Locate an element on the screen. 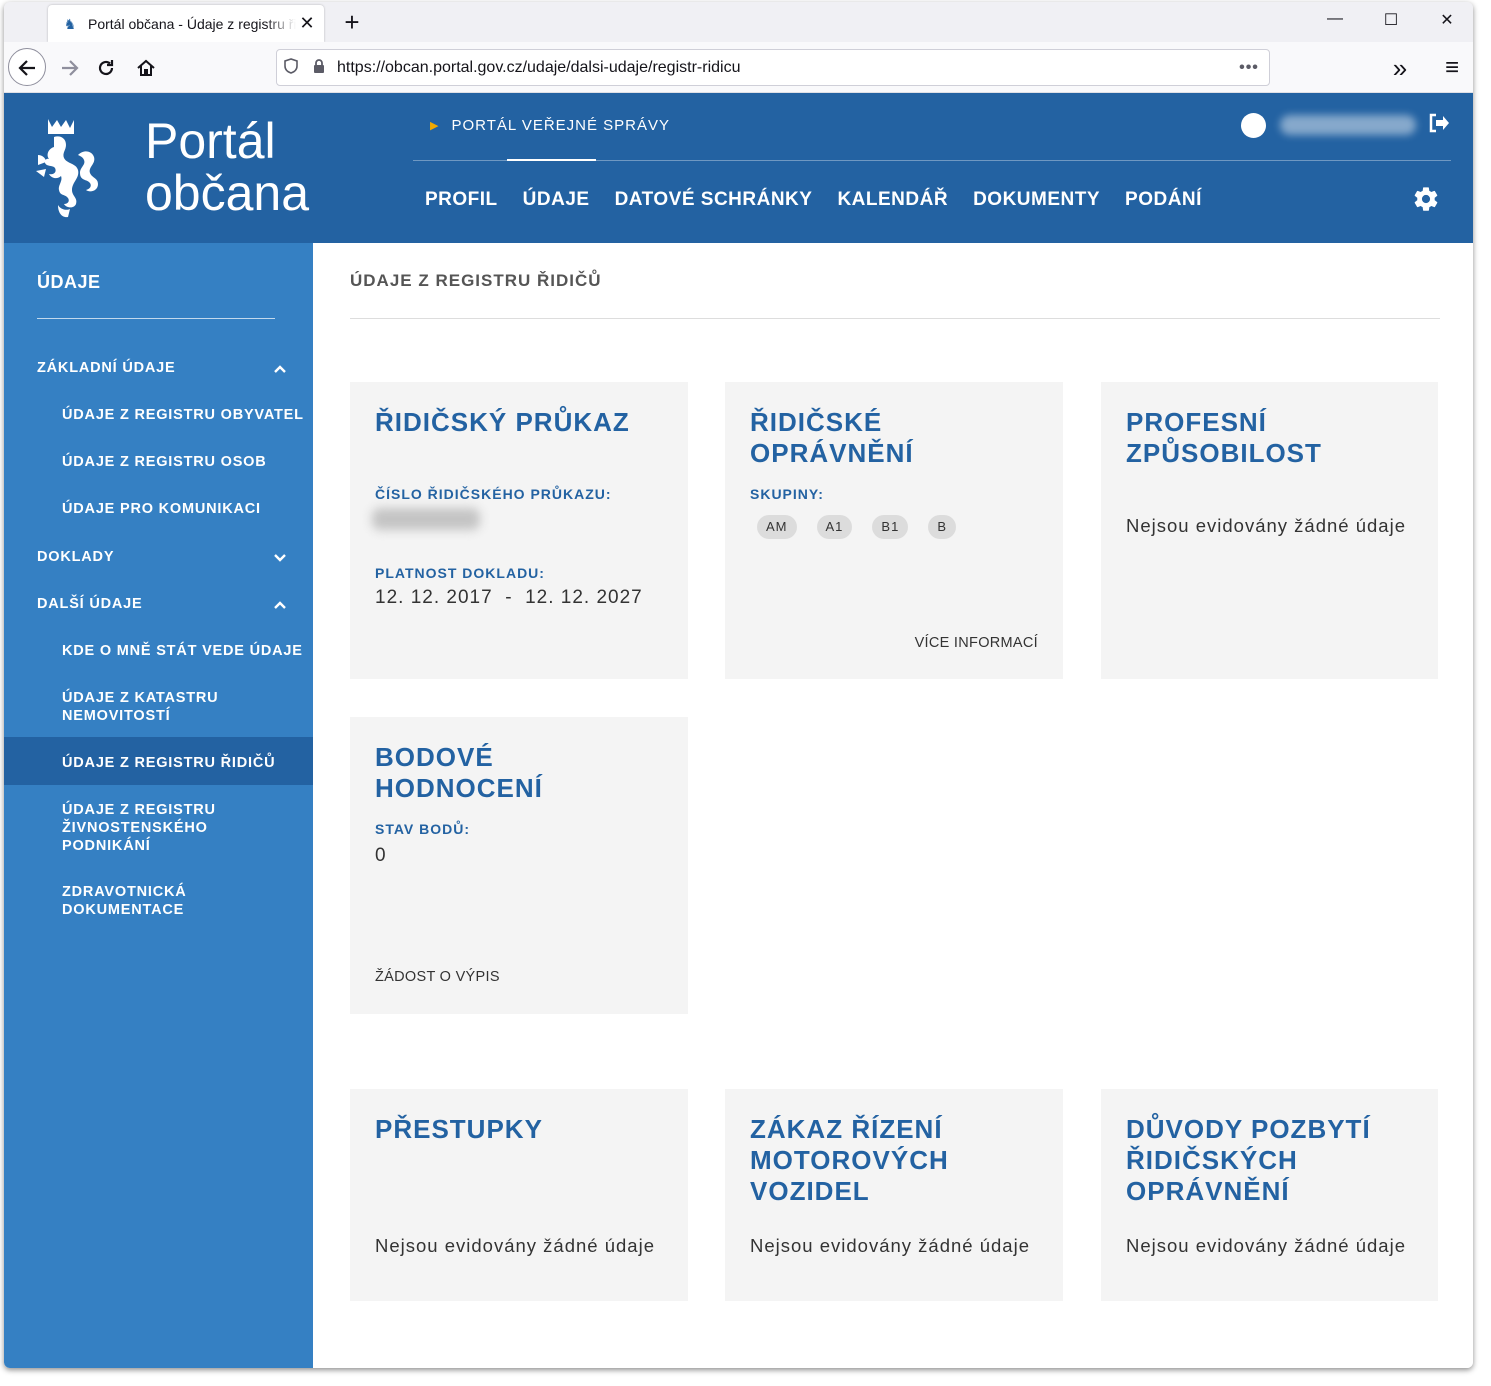  home-button is located at coordinates (146, 68).